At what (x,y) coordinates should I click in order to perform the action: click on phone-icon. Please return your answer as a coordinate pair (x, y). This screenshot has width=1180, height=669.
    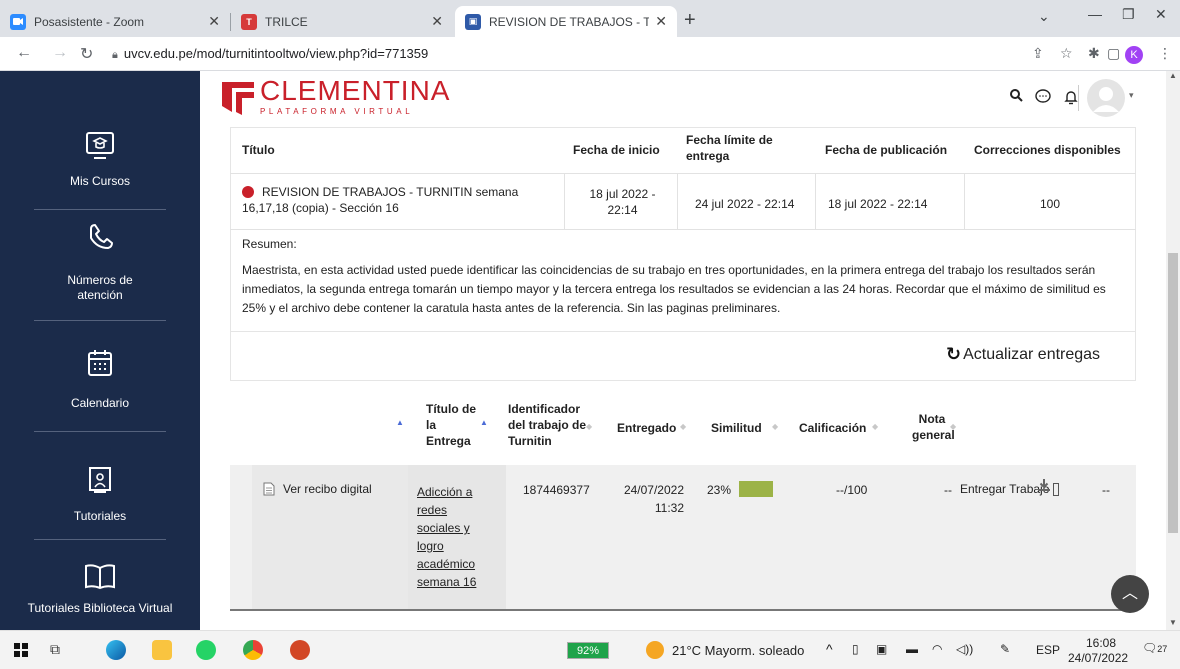
    Looking at the image, I should click on (101, 236).